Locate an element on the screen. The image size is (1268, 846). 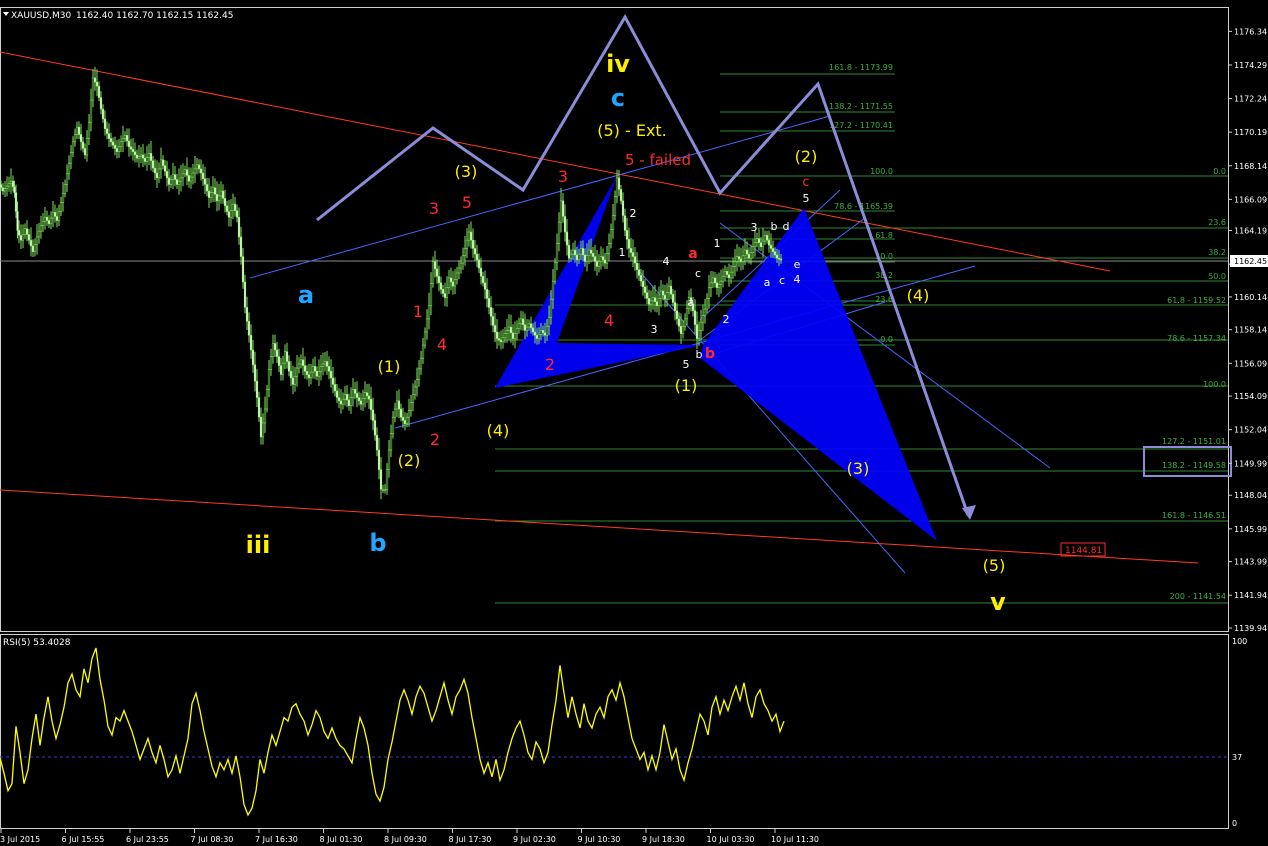
time-label: 9 Jul 10:30 is located at coordinates (599, 839).